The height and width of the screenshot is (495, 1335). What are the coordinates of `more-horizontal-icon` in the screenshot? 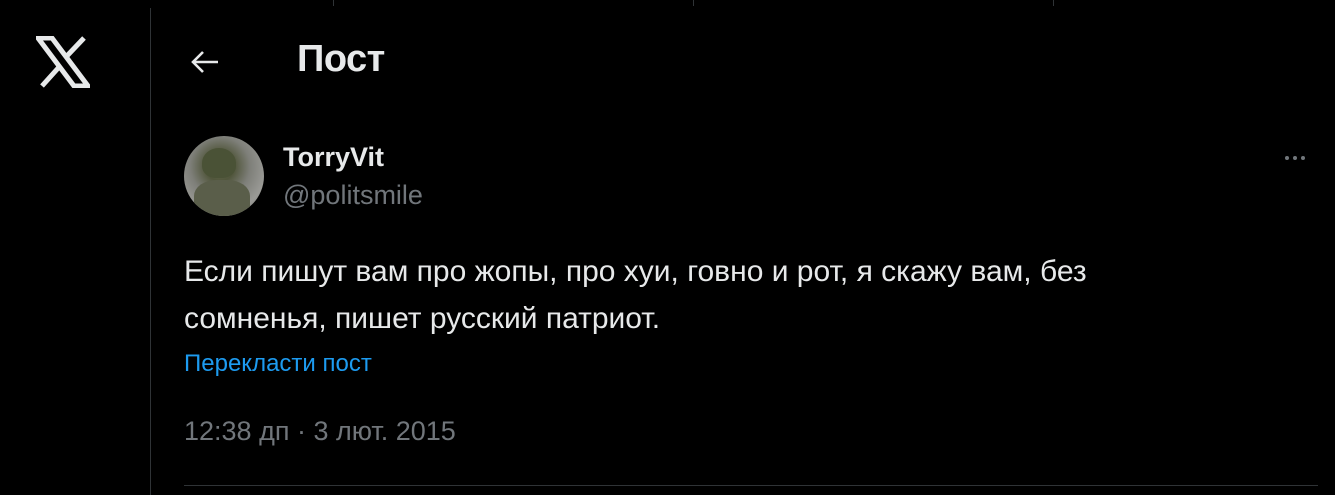 It's located at (1287, 158).